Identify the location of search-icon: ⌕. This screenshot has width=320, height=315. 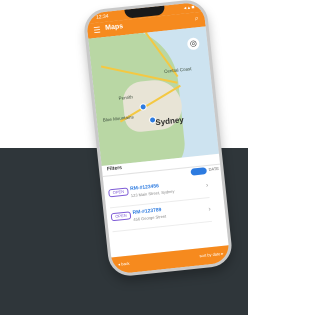
(196, 19).